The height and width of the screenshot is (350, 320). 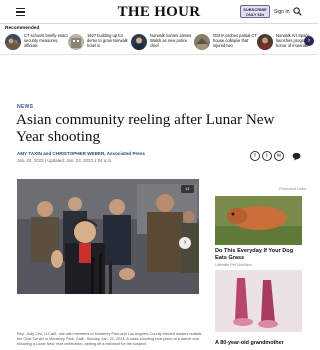 What do you see at coordinates (25, 107) in the screenshot?
I see `section-label: NEWS` at bounding box center [25, 107].